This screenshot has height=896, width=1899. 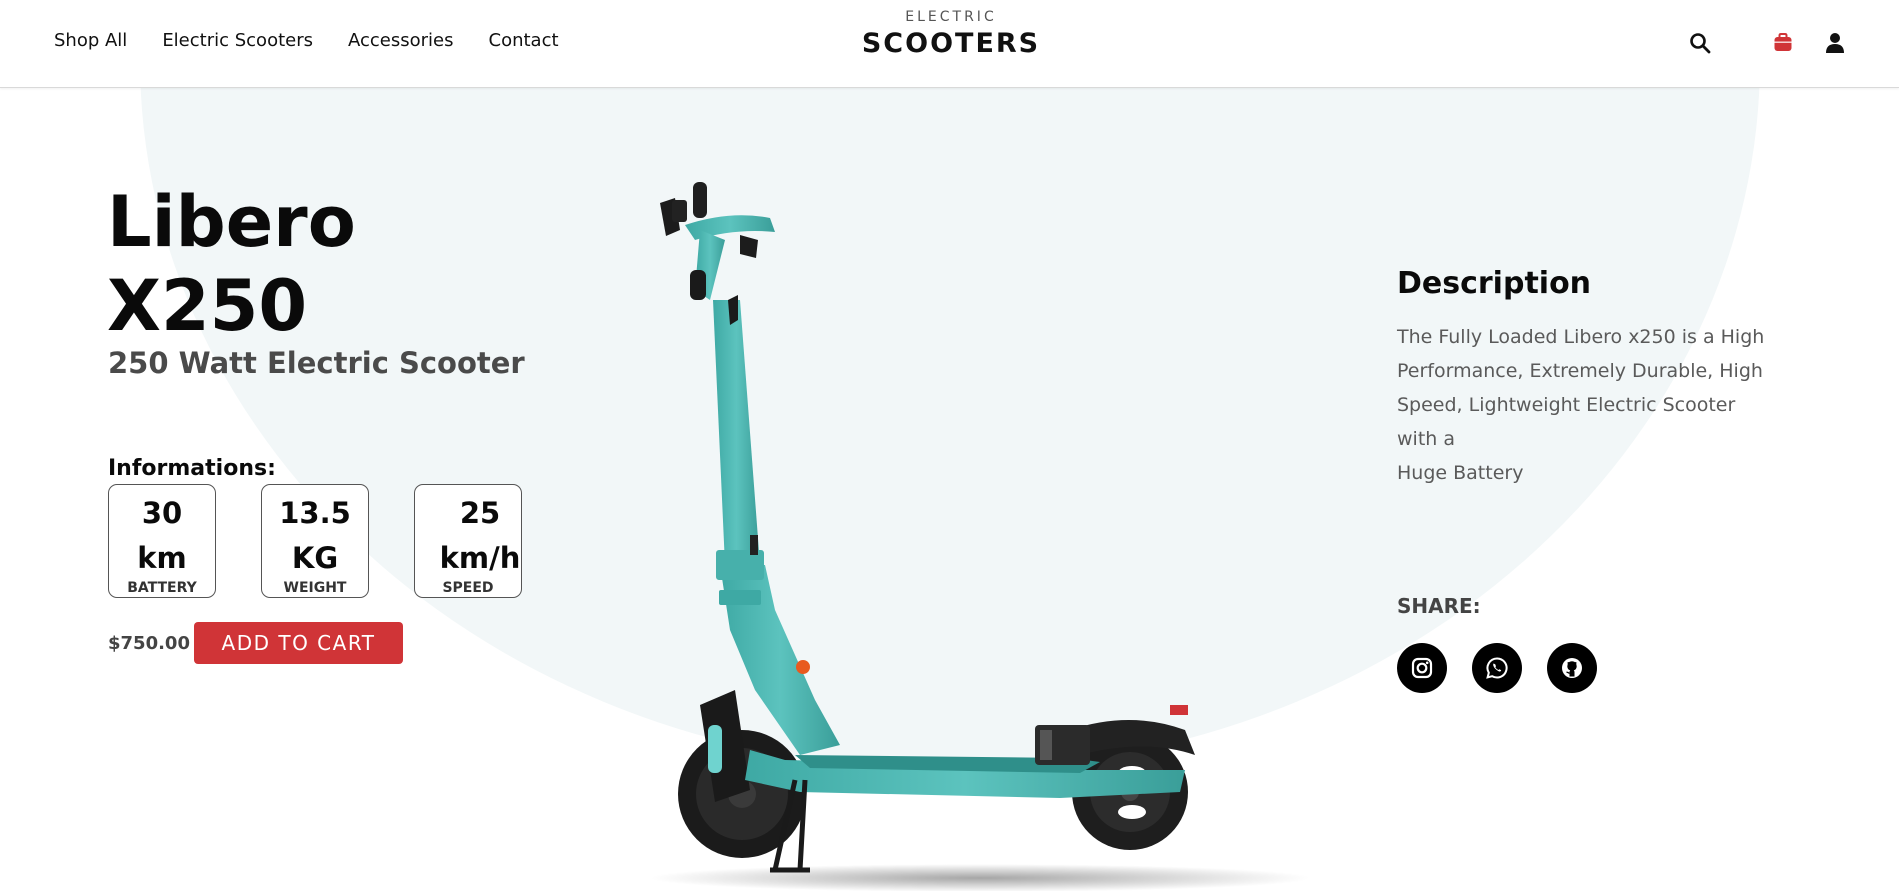 I want to click on spec-value: 30 km, so click(x=162, y=535).